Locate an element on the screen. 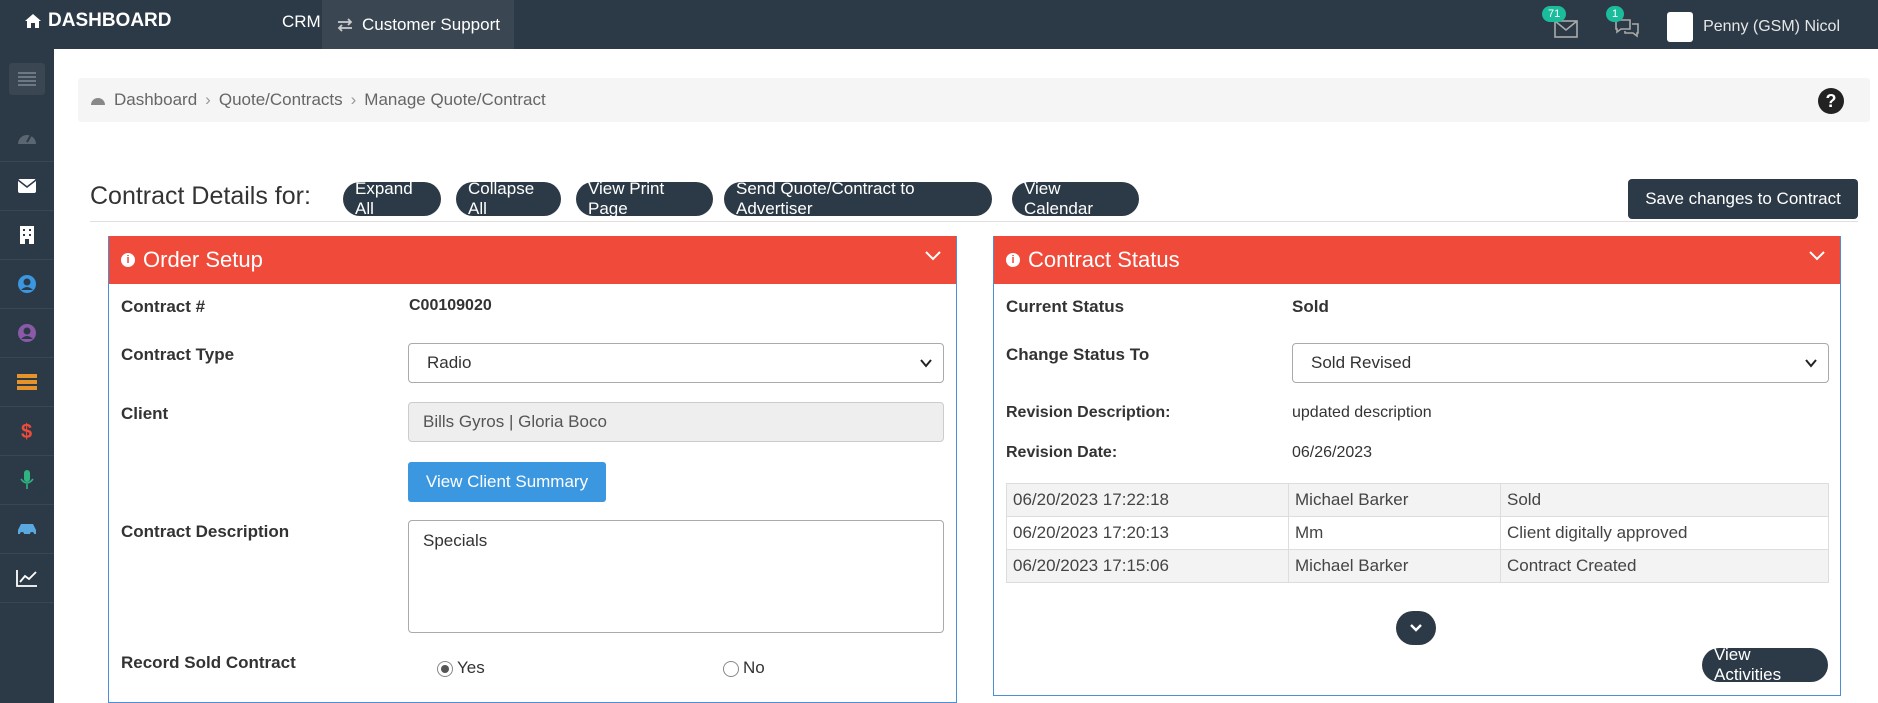 Image resolution: width=1878 pixels, height=703 pixels. mail-count-badge: 71 is located at coordinates (1554, 14).